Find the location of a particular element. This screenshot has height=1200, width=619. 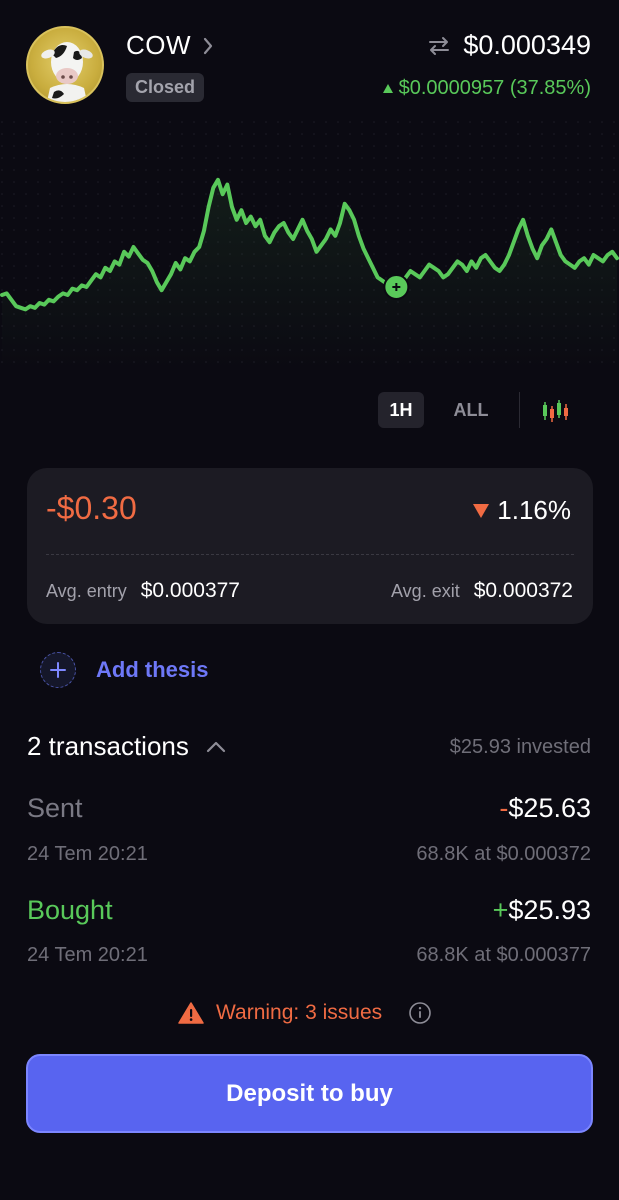

trade-marker is located at coordinates (396, 287).